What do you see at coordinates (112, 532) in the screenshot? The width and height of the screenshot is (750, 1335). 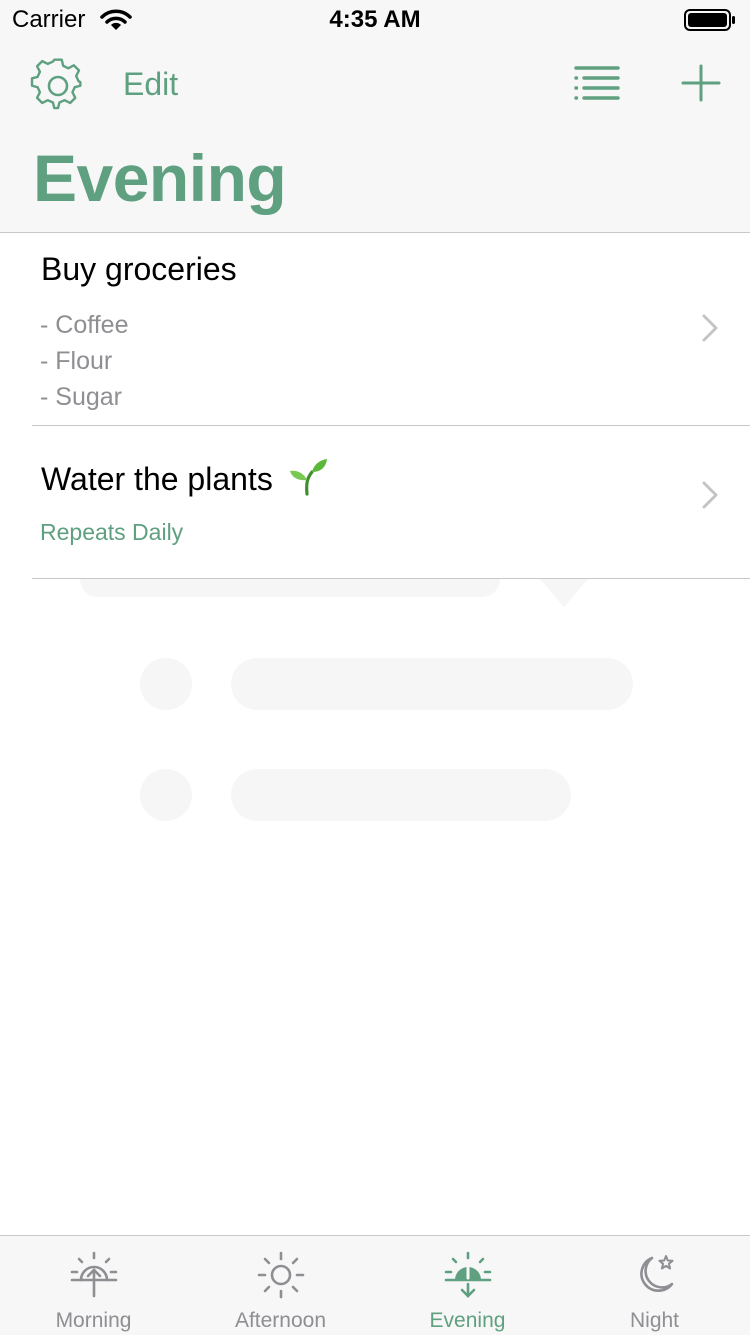 I see `repeat-label: Repeats Daily` at bounding box center [112, 532].